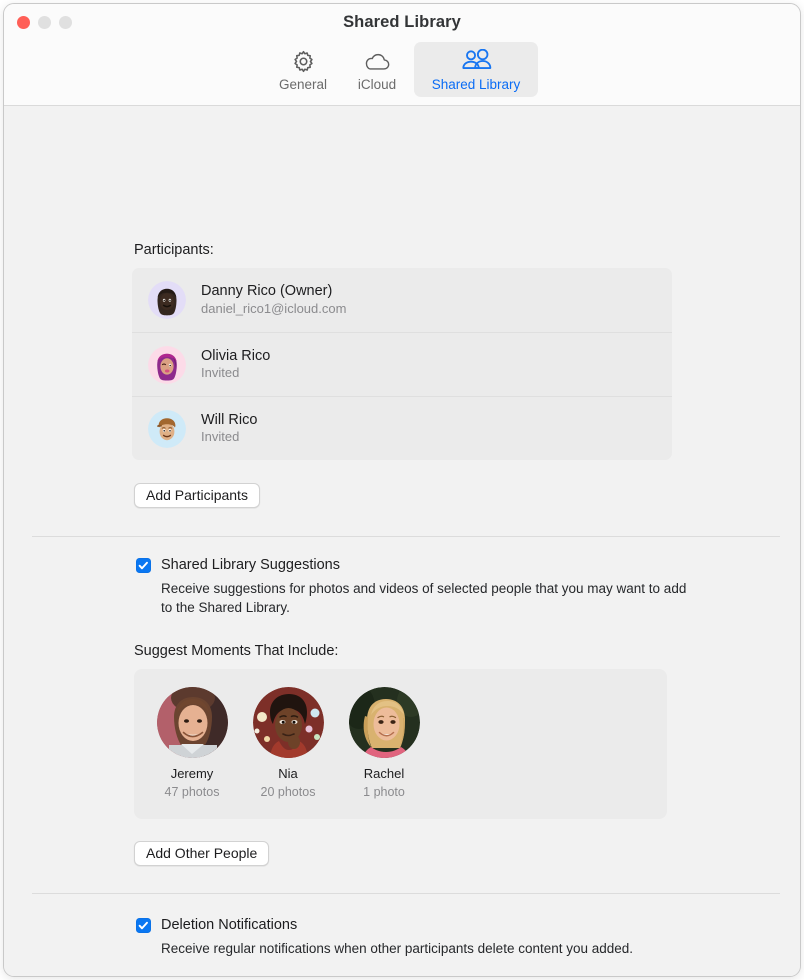 The width and height of the screenshot is (804, 980). I want to click on participant-info: Olivia Rico Invited, so click(235, 365).